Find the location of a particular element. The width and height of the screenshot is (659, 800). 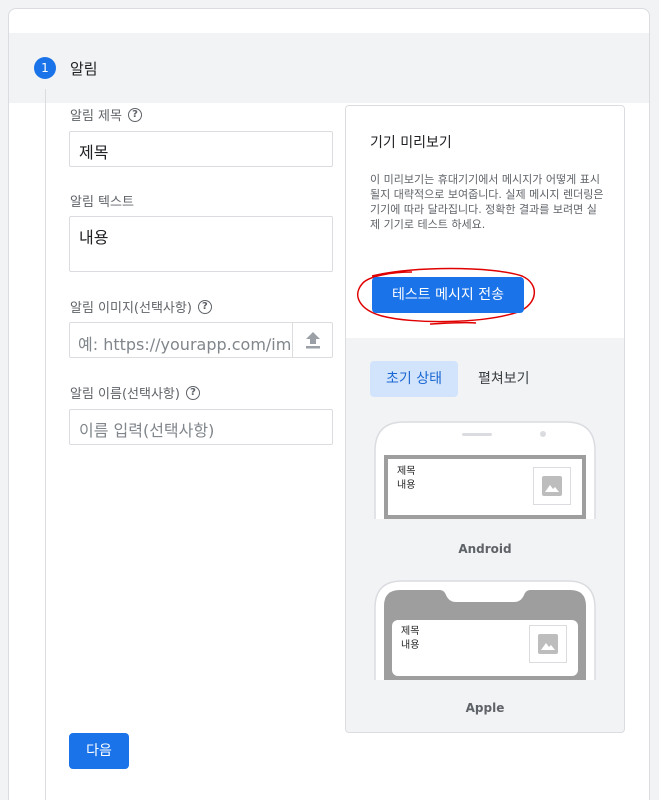

notification-text-label-text: 알림 텍스트 is located at coordinates (102, 202).